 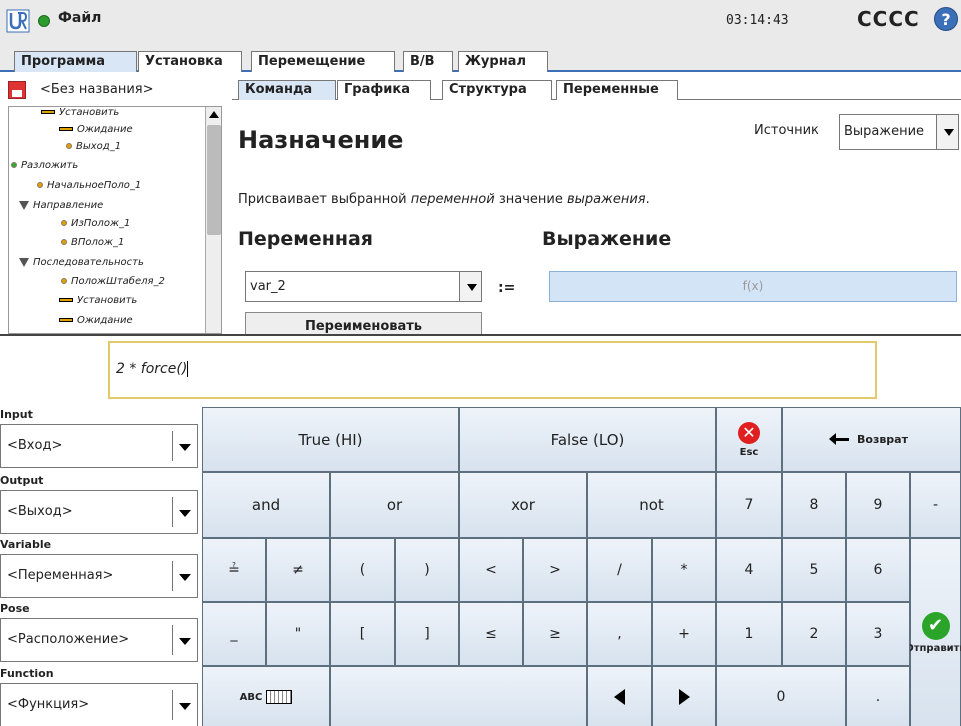 What do you see at coordinates (458, 696) in the screenshot?
I see `space-key` at bounding box center [458, 696].